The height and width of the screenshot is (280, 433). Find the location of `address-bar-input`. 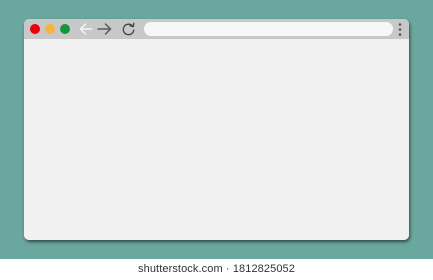

address-bar-input is located at coordinates (268, 29).